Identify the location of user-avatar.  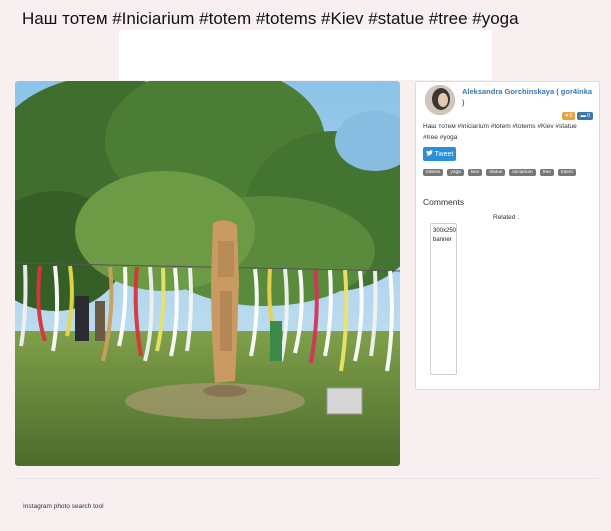
(440, 100).